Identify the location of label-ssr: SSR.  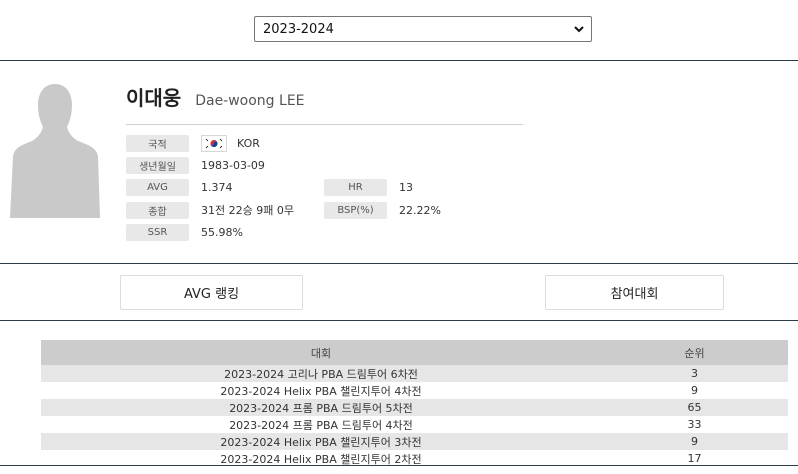
(157, 232).